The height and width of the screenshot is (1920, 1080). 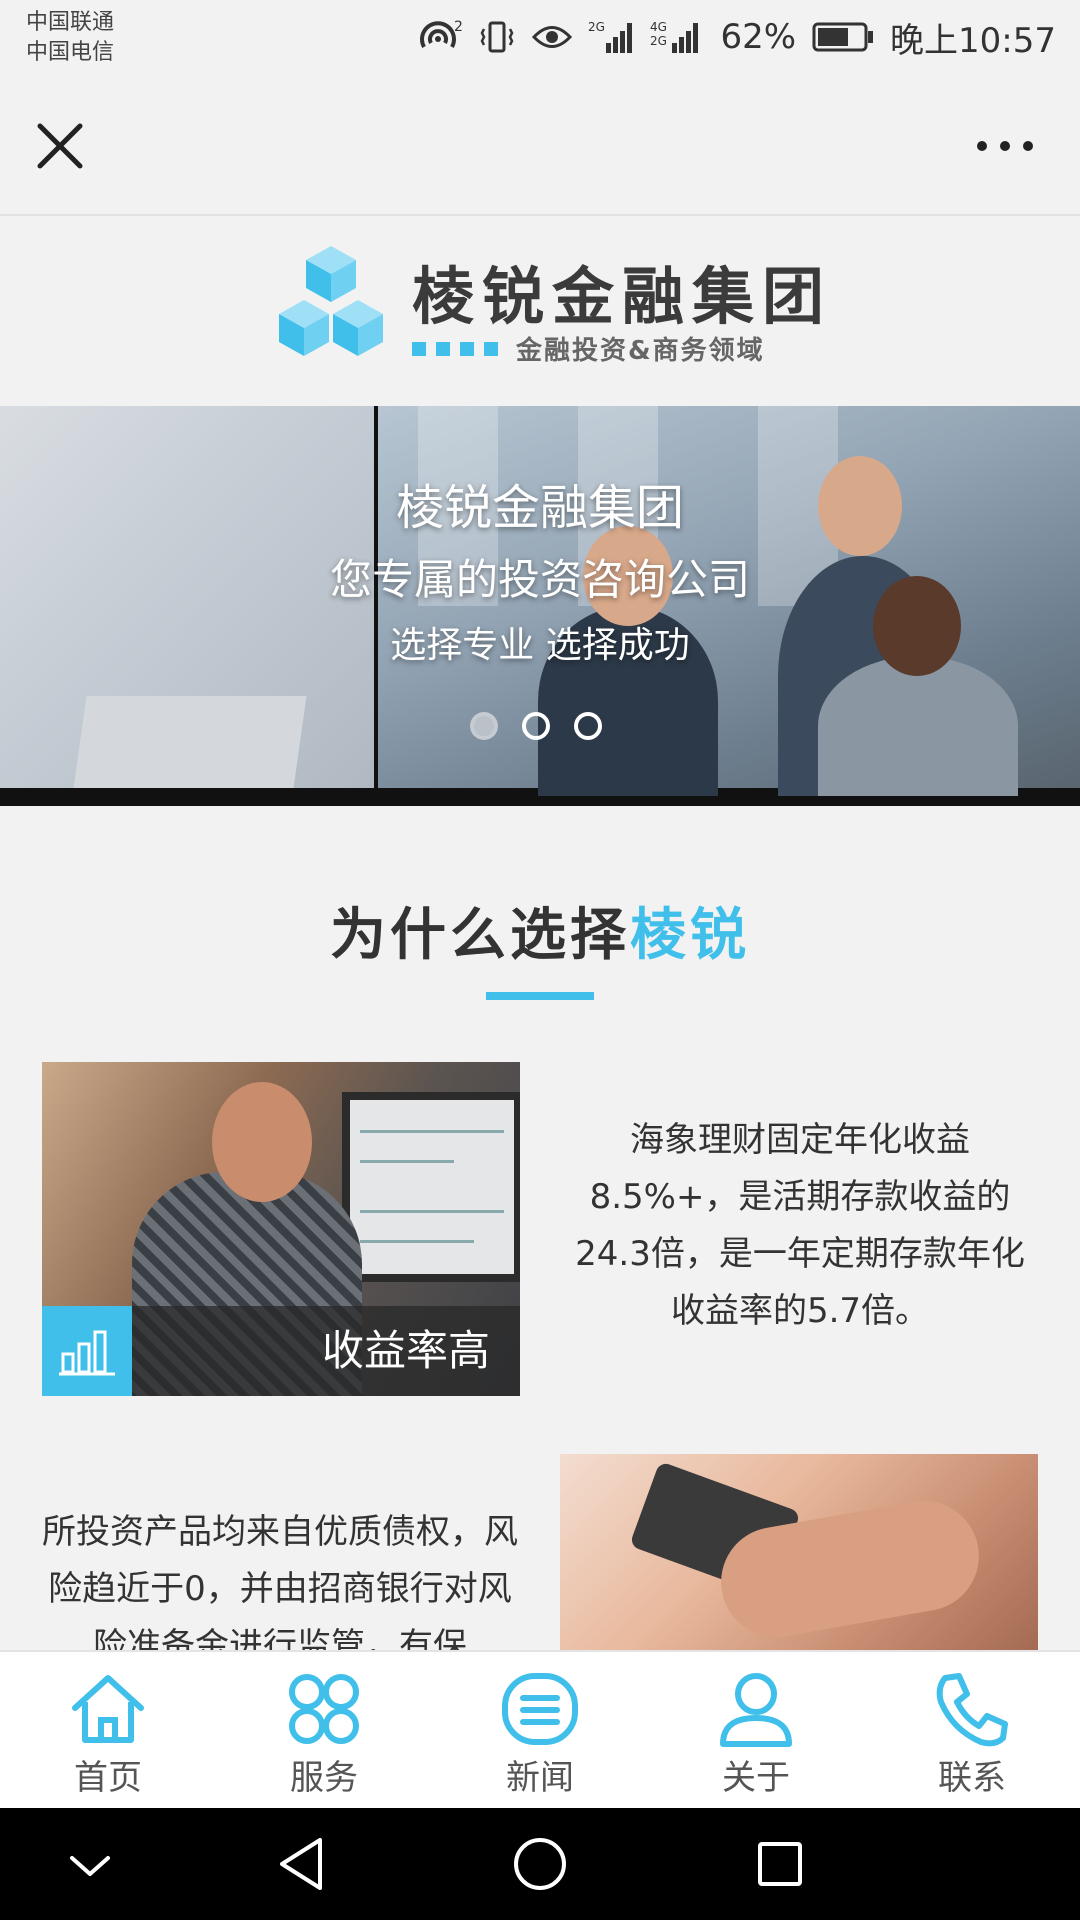 I want to click on battery-icon, so click(x=843, y=37).